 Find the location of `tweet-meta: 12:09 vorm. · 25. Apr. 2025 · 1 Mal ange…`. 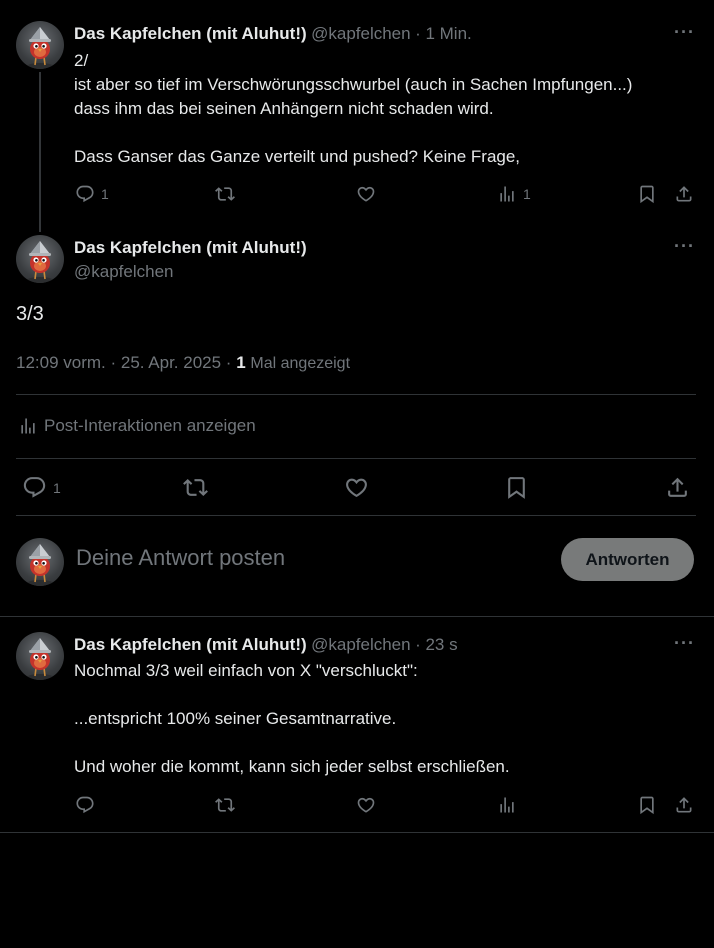

tweet-meta: 12:09 vorm. · 25. Apr. 2025 · 1 Mal ange… is located at coordinates (183, 363).